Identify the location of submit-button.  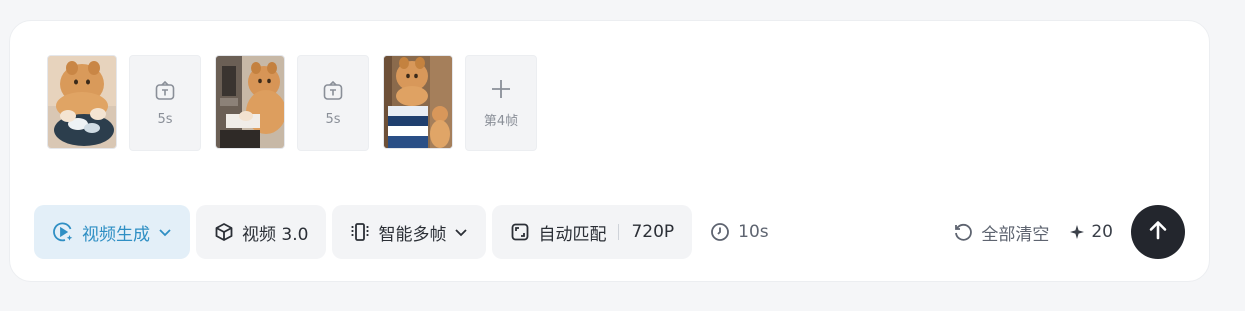
(1158, 232).